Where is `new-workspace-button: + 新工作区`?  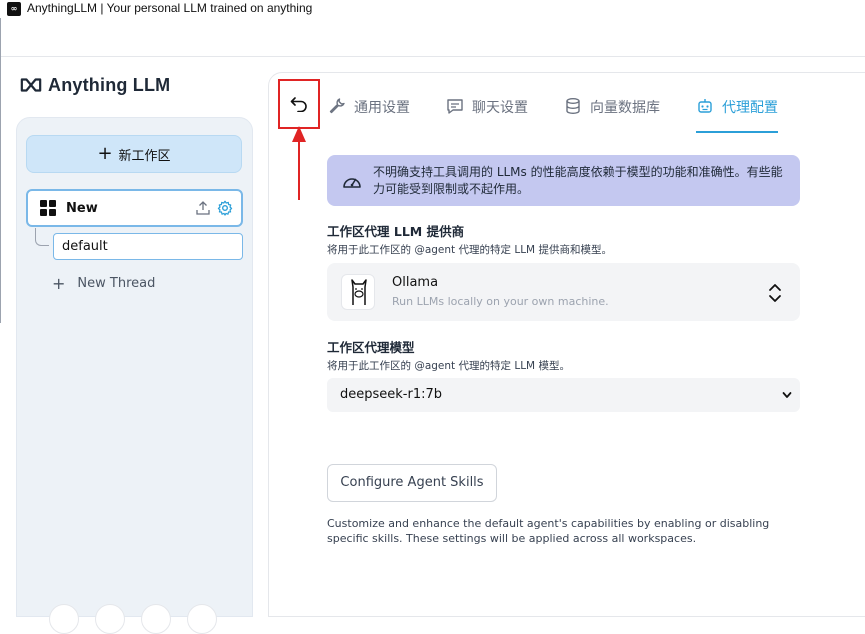
new-workspace-button: + 新工作区 is located at coordinates (134, 154).